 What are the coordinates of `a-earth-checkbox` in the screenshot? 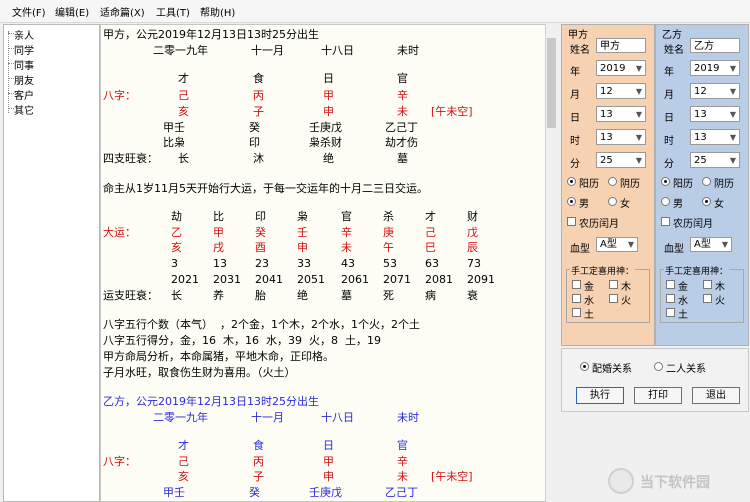 It's located at (576, 312).